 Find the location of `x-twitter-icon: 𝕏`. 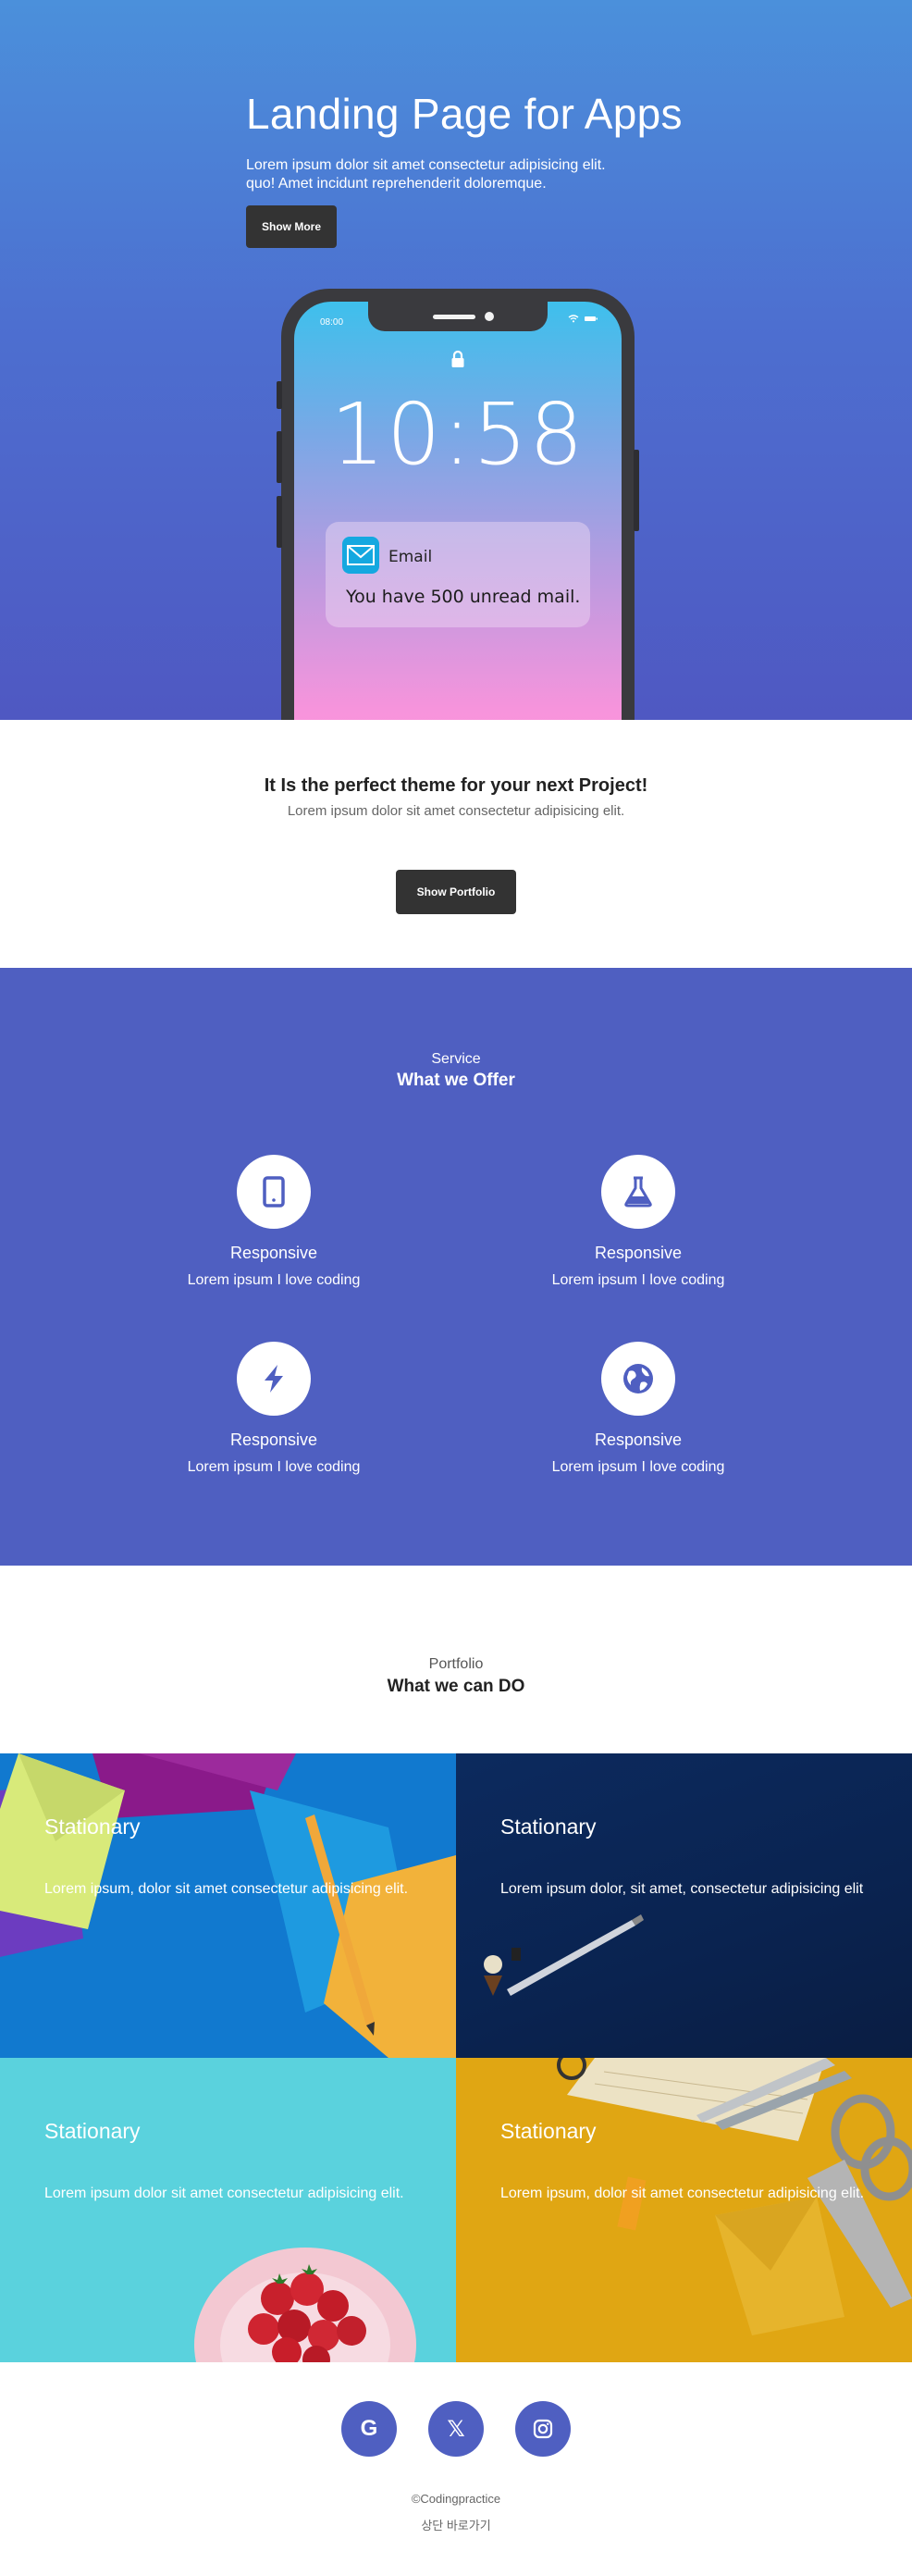

x-twitter-icon: 𝕏 is located at coordinates (456, 2429).